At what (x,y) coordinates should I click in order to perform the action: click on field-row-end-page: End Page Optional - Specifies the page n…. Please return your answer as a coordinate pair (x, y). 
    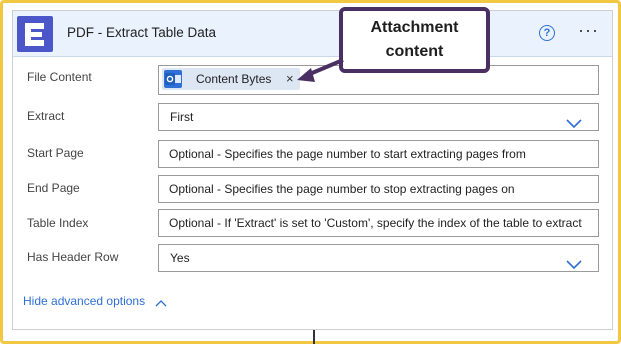
    Looking at the image, I should click on (312, 189).